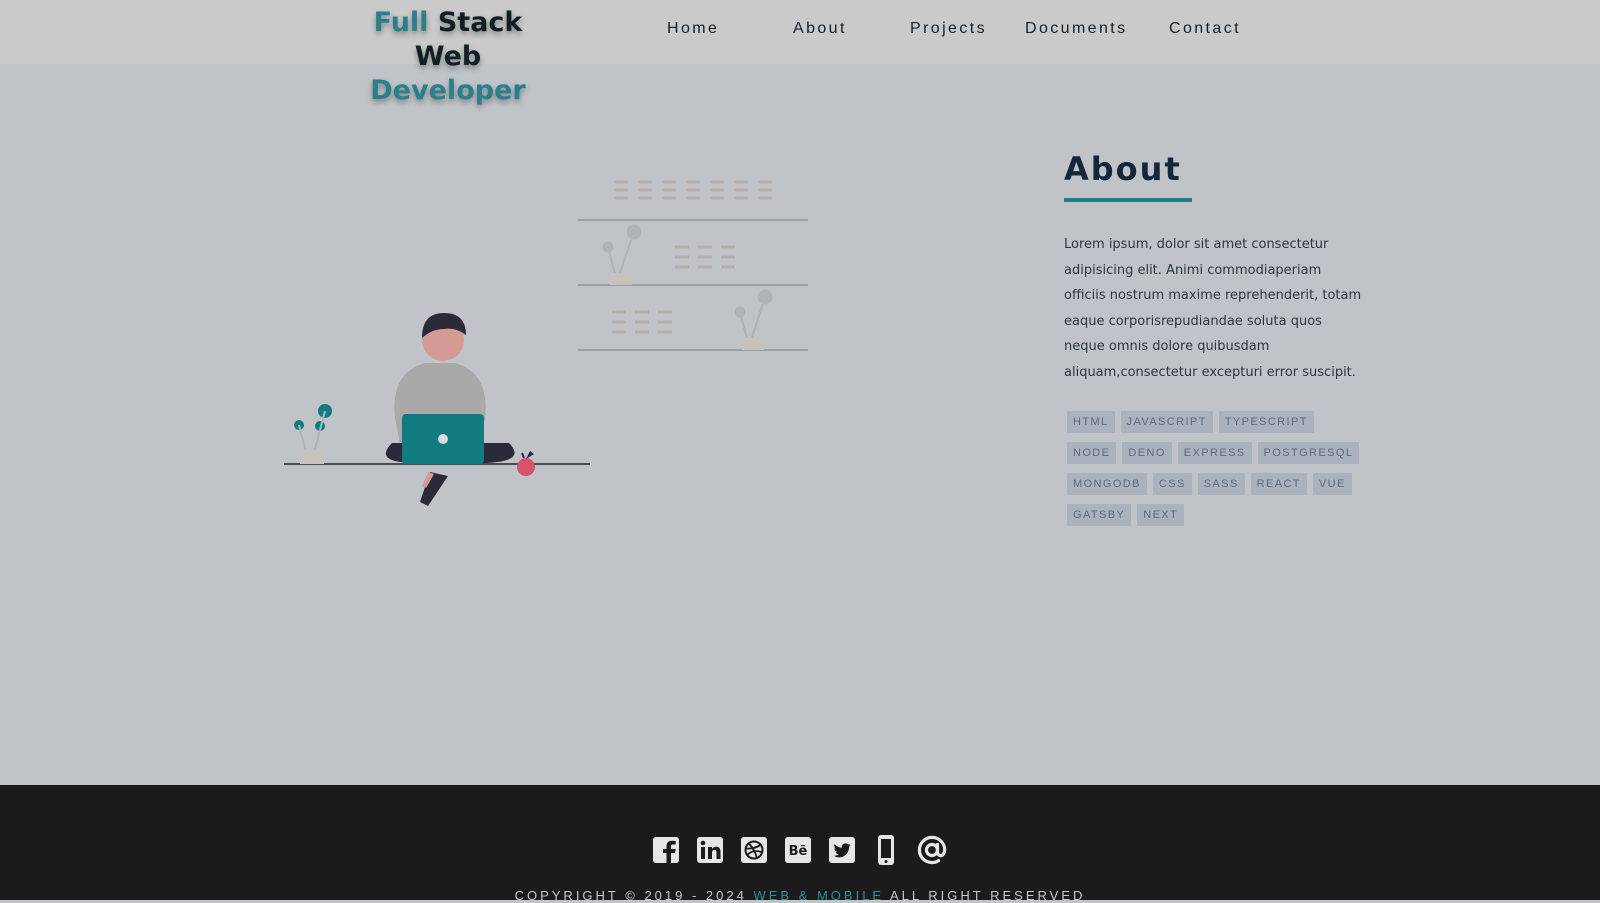  What do you see at coordinates (313, 434) in the screenshot?
I see `plant` at bounding box center [313, 434].